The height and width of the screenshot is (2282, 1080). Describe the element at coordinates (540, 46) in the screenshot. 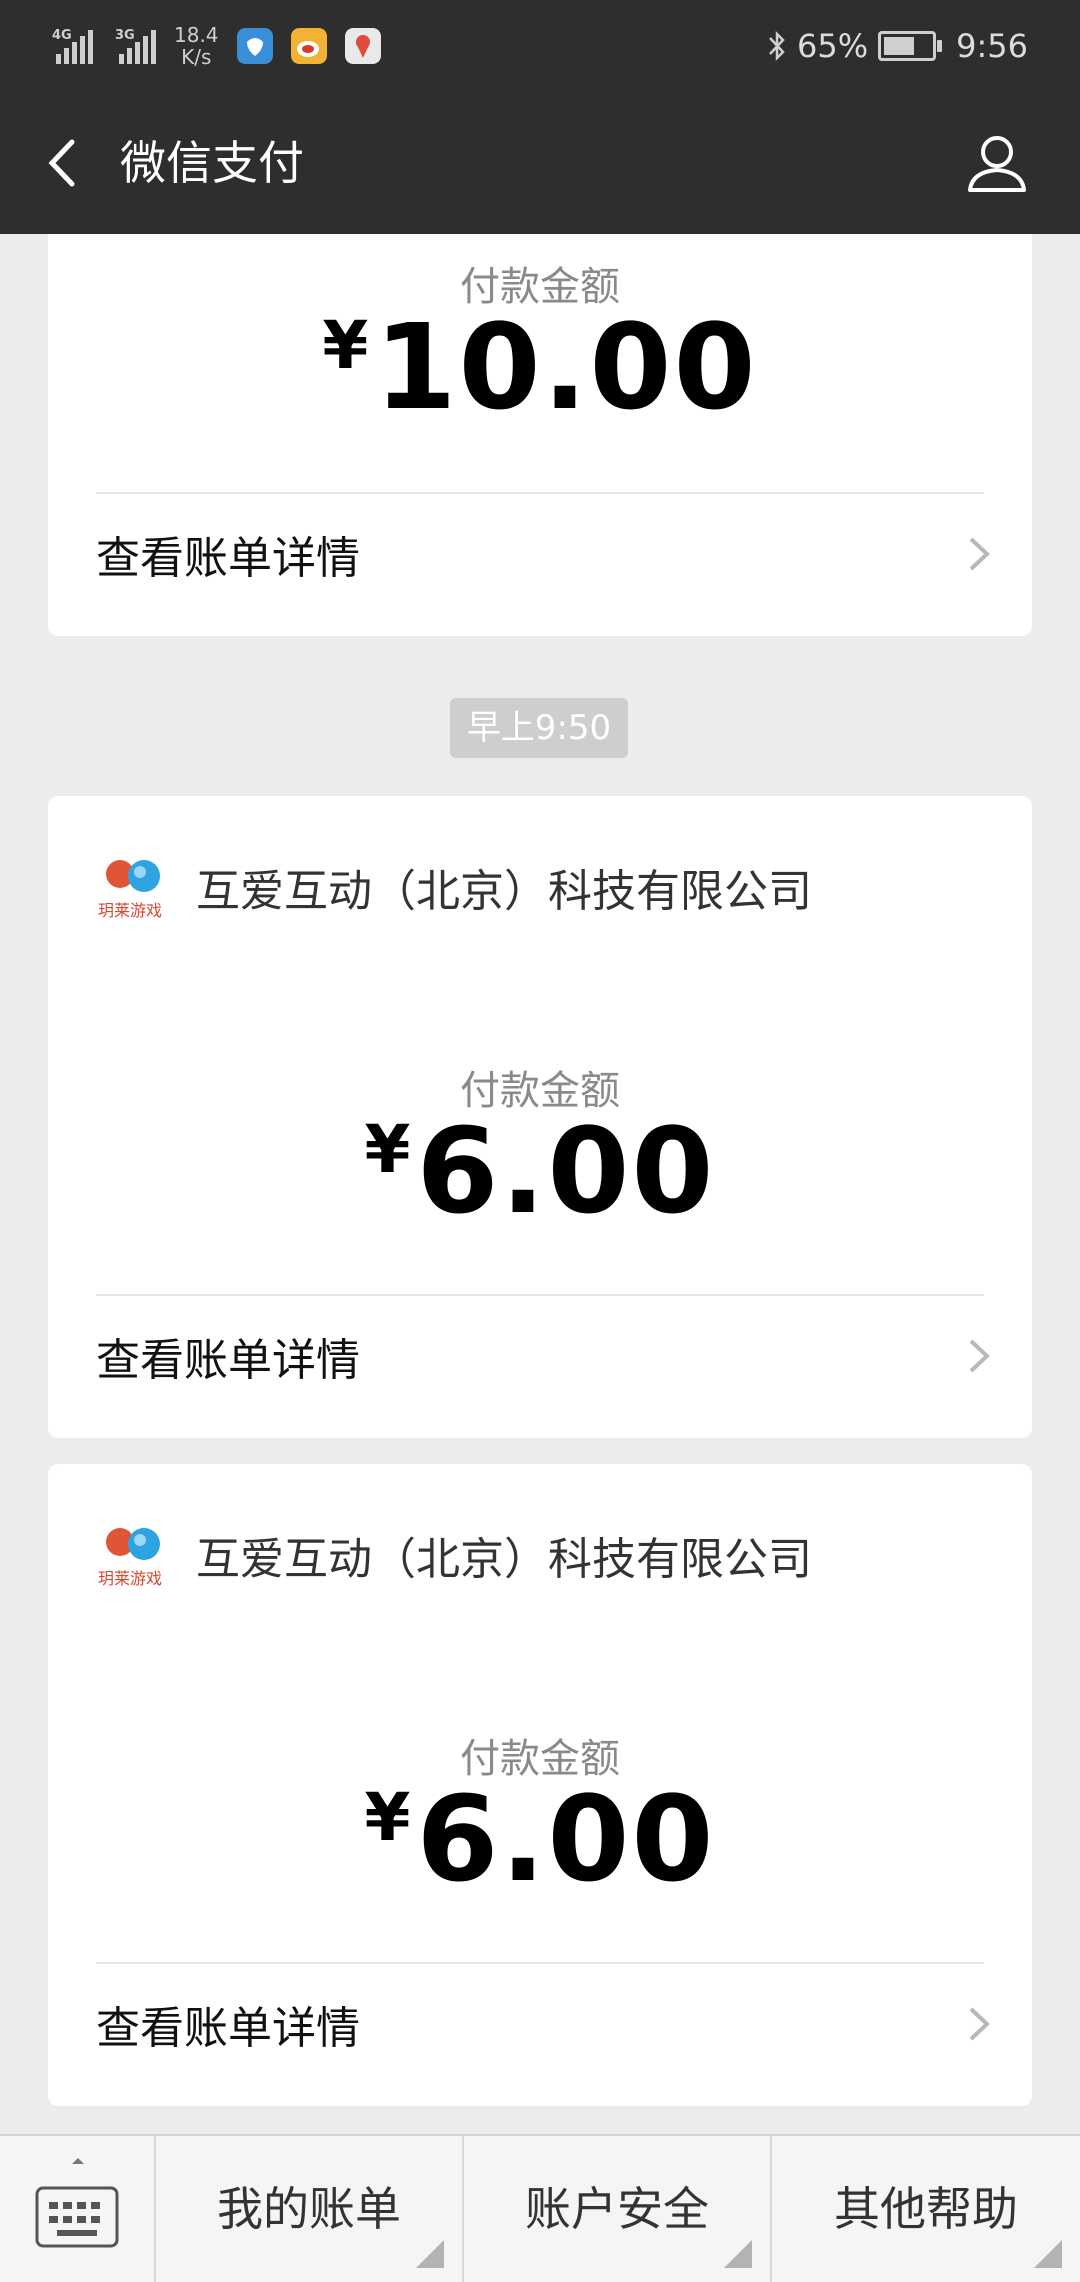

I see `status-bar: 4G 3G 18.4 K/s 65% 9:56` at that location.